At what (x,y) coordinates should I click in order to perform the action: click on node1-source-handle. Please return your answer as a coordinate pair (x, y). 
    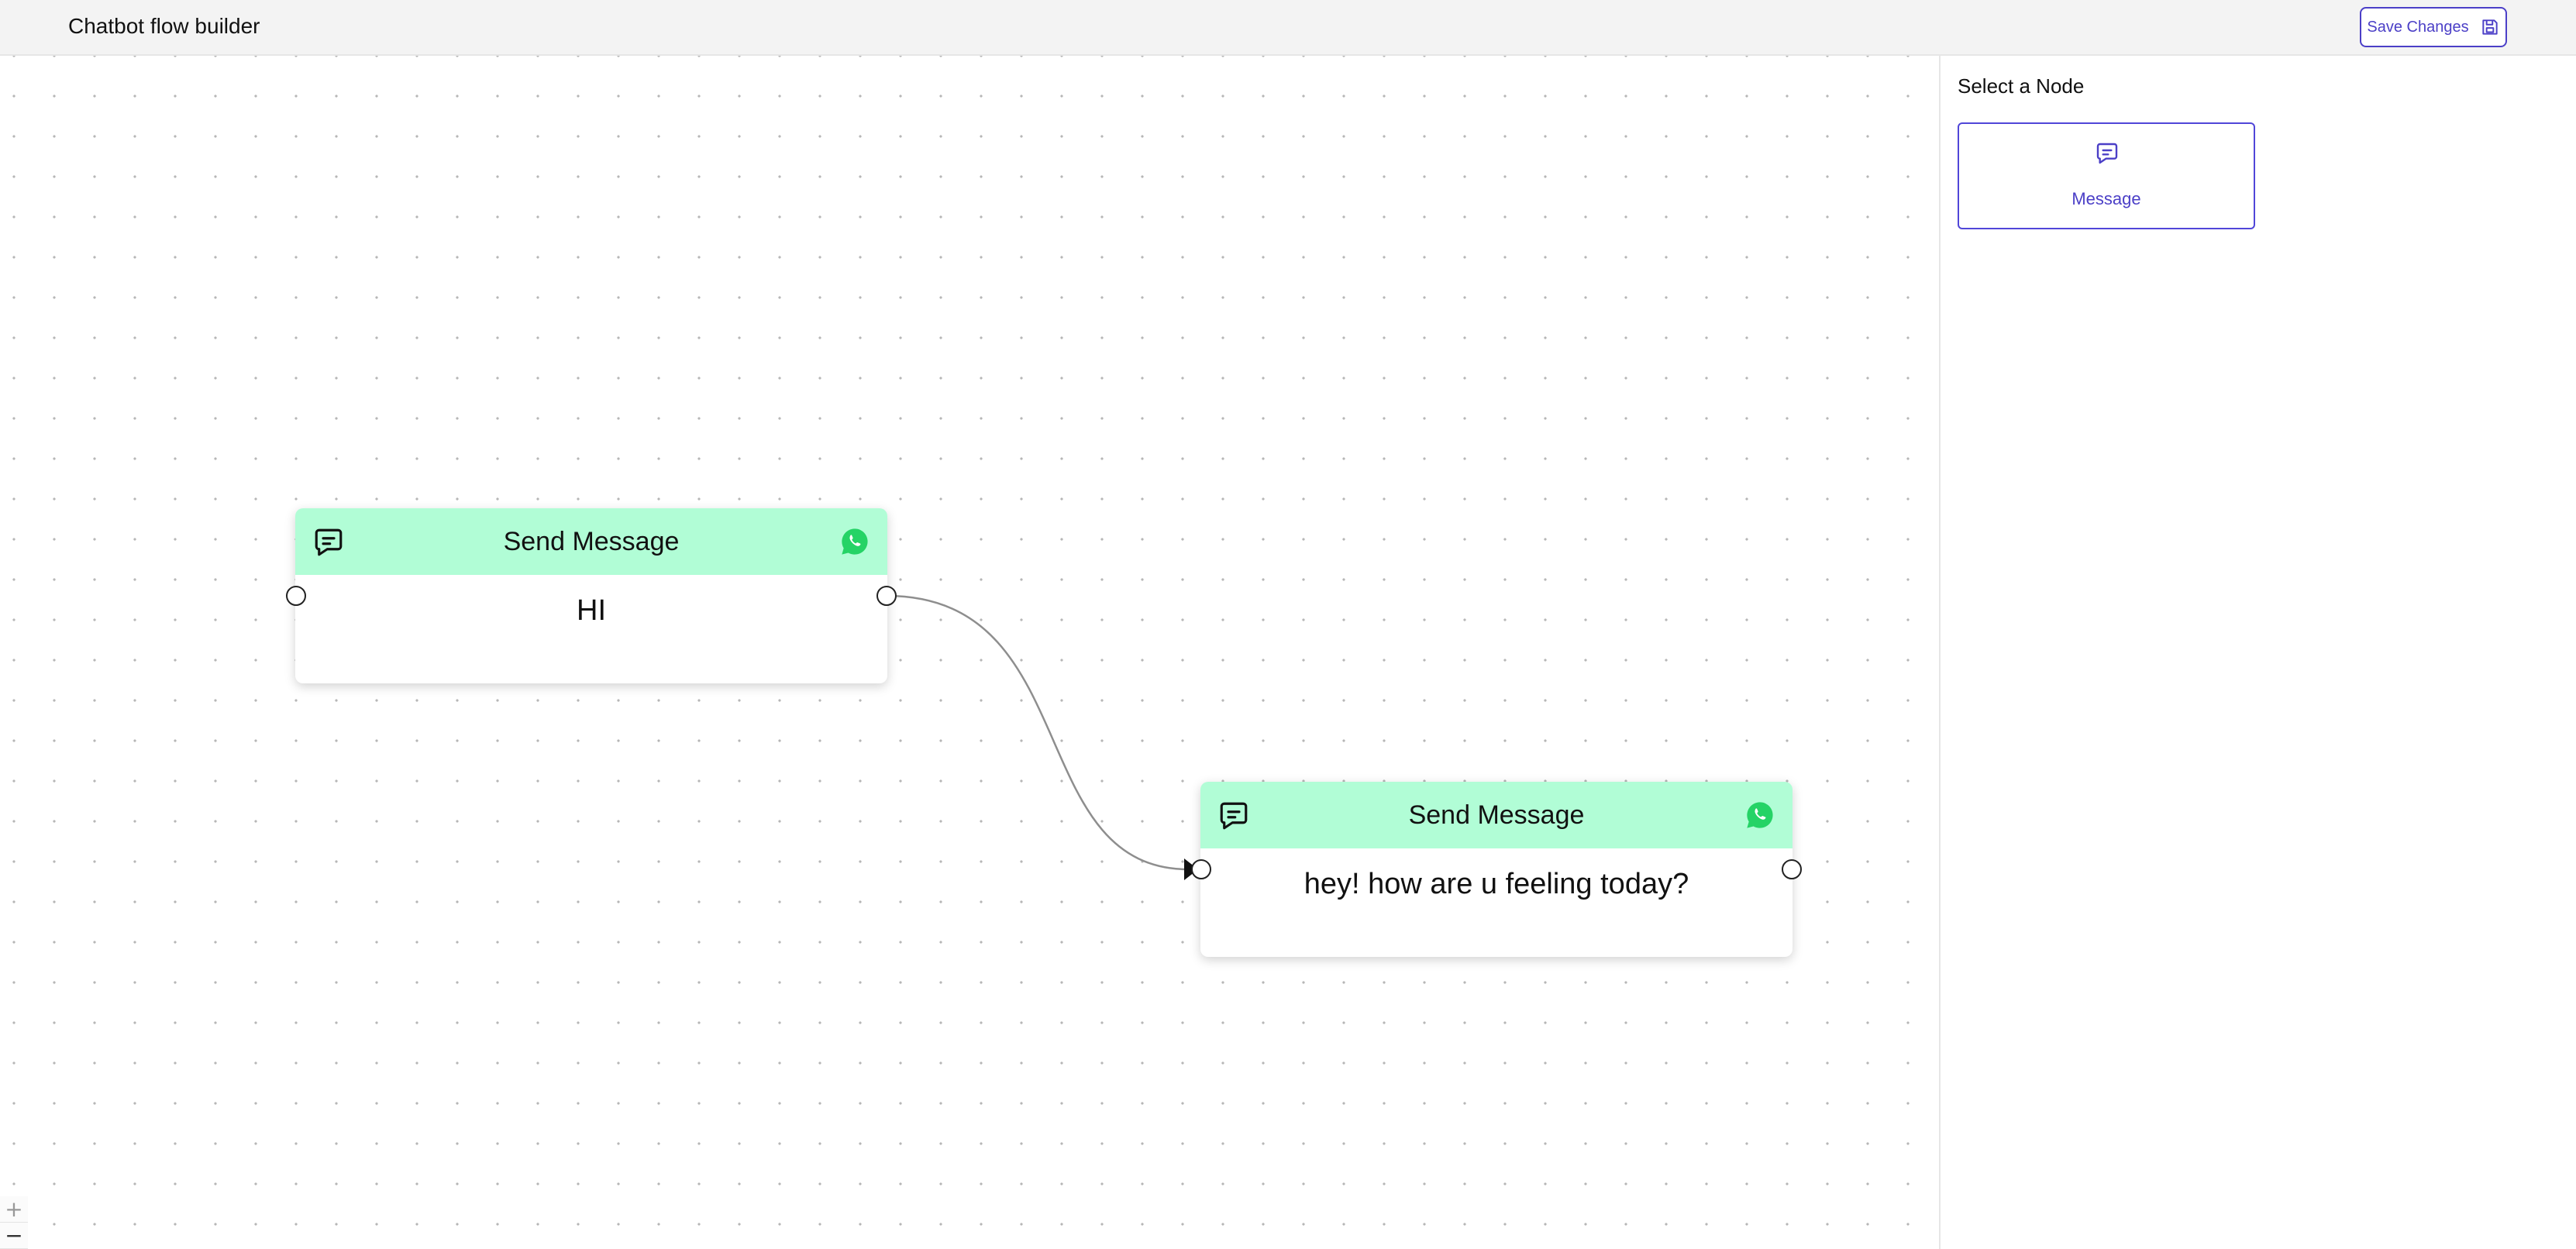
    Looking at the image, I should click on (886, 596).